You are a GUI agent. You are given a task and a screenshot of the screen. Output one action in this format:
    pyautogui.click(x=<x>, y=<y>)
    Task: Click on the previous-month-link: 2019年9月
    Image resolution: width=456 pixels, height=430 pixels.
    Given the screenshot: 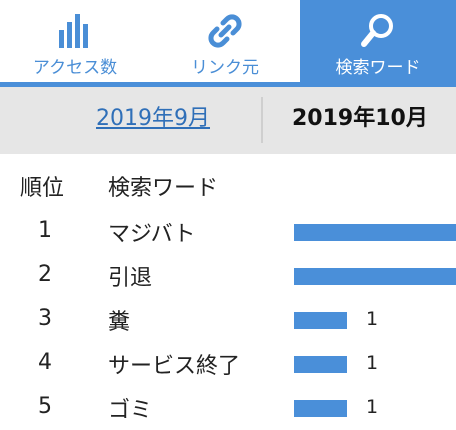 What is the action you would take?
    pyautogui.click(x=153, y=119)
    